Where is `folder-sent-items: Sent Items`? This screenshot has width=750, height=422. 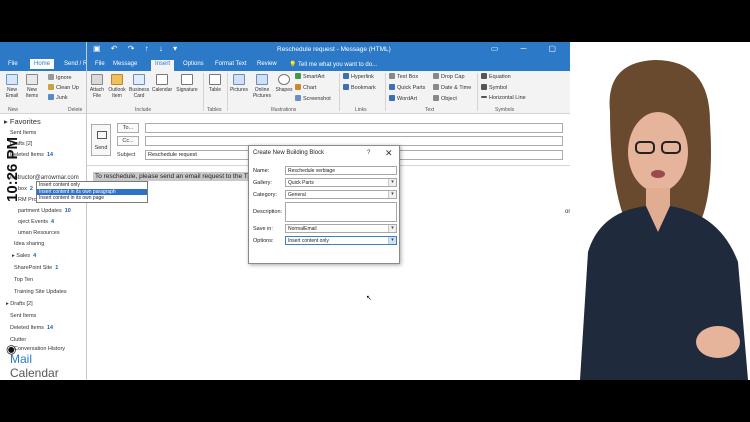 folder-sent-items: Sent Items is located at coordinates (23, 316).